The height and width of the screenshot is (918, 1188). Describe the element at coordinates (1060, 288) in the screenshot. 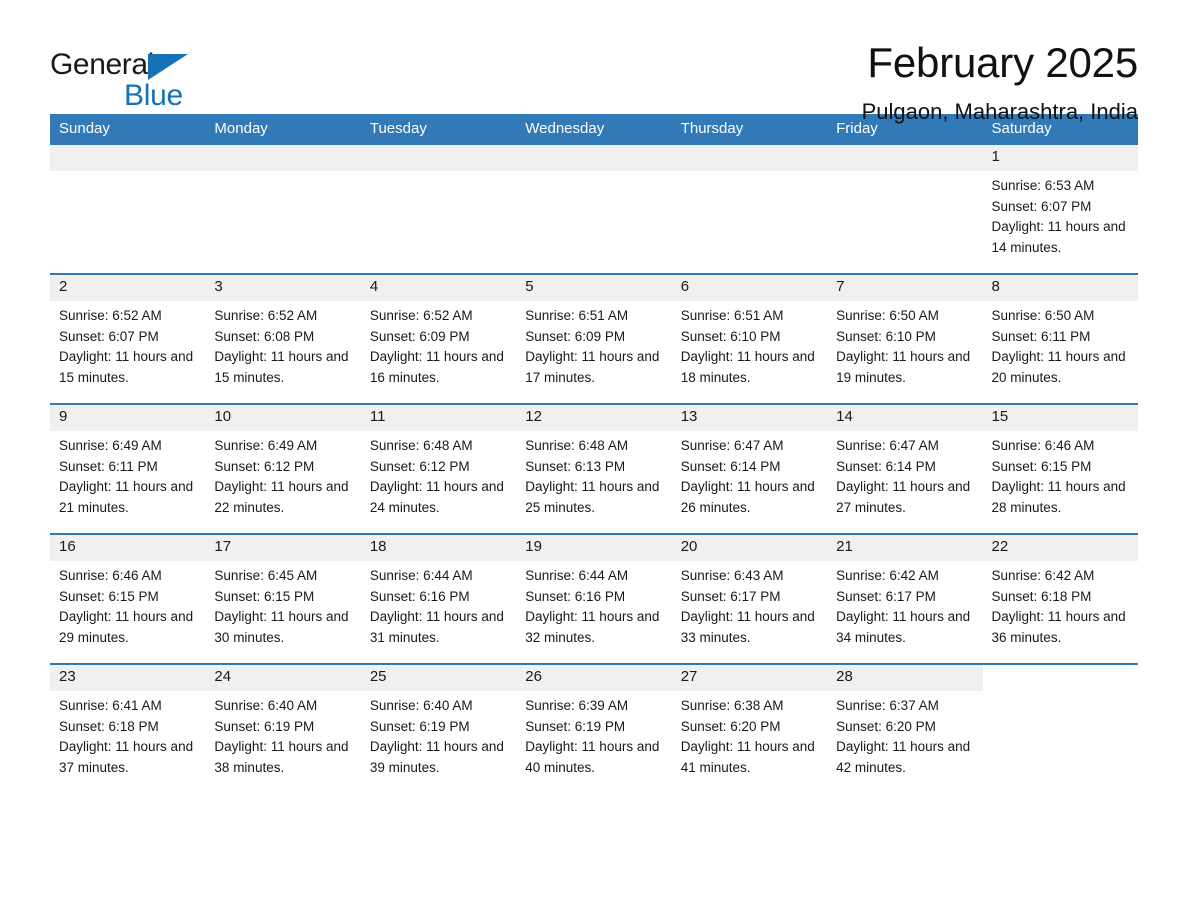

I see `day-number: 8` at that location.